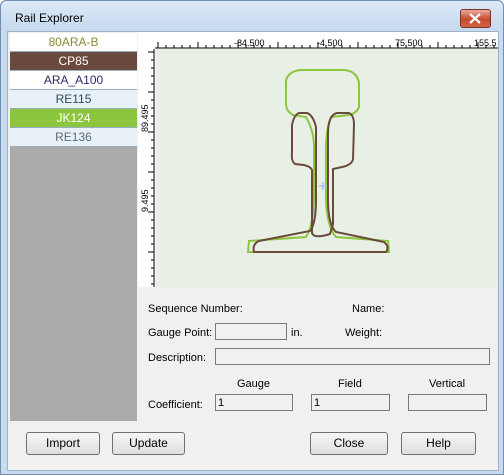  Describe the element at coordinates (73, 118) in the screenshot. I see `rail-item-jk124: JK124` at that location.